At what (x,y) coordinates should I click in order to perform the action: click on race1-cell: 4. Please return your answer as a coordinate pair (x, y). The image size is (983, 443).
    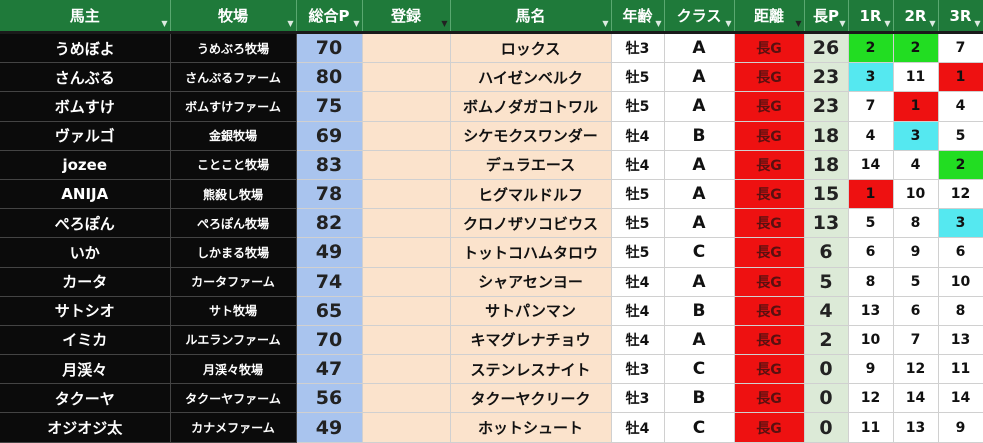
    Looking at the image, I should click on (871, 136).